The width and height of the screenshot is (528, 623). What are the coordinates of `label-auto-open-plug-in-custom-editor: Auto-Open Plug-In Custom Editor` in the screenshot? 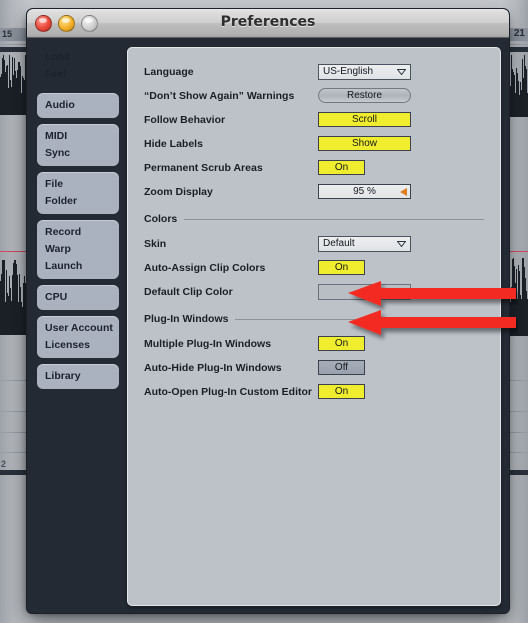 It's located at (228, 391).